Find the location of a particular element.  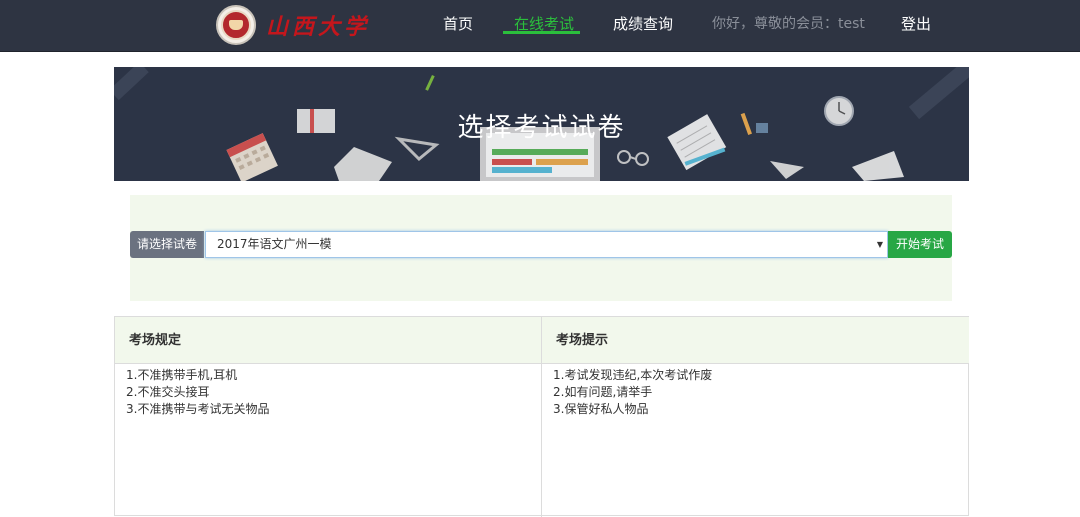

list-item: 1.考试发现违纪,本次考试作废 is located at coordinates (633, 375).